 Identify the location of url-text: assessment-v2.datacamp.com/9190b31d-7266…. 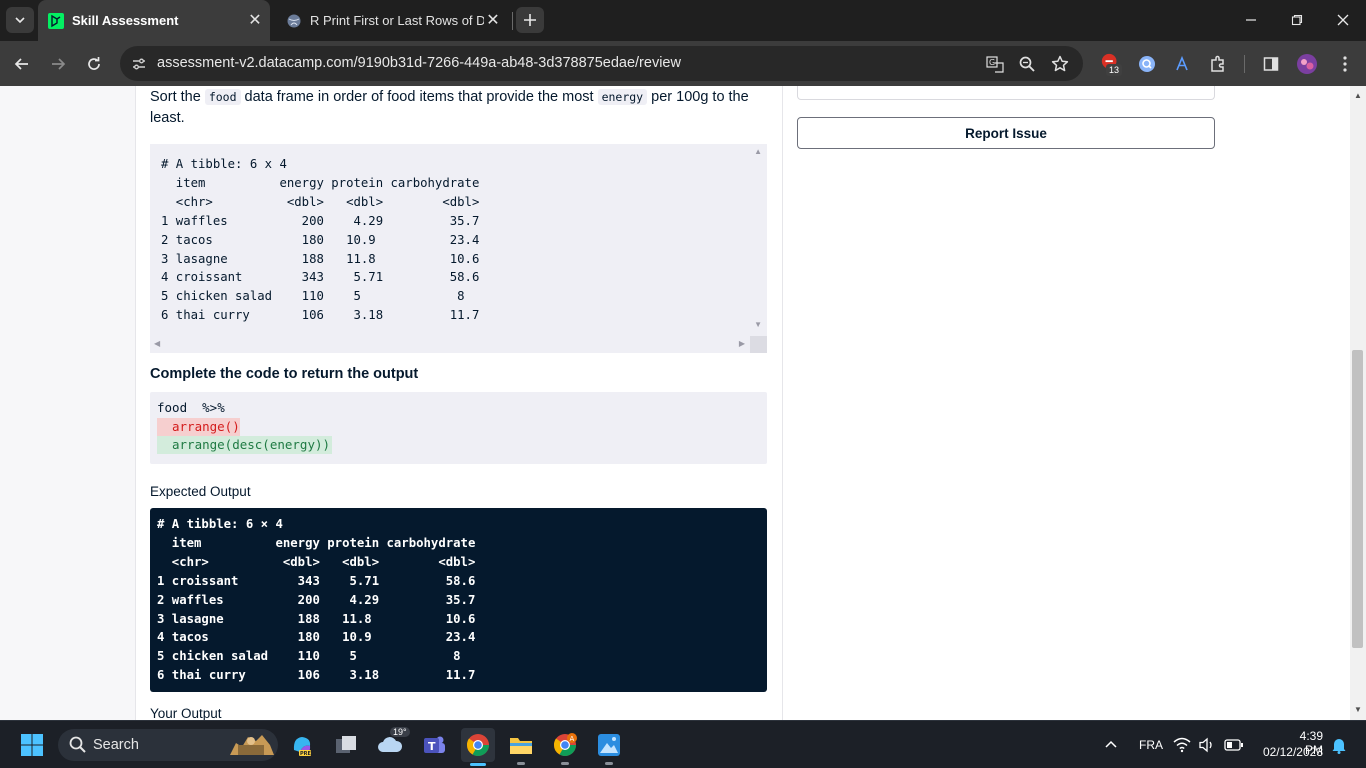
(419, 63).